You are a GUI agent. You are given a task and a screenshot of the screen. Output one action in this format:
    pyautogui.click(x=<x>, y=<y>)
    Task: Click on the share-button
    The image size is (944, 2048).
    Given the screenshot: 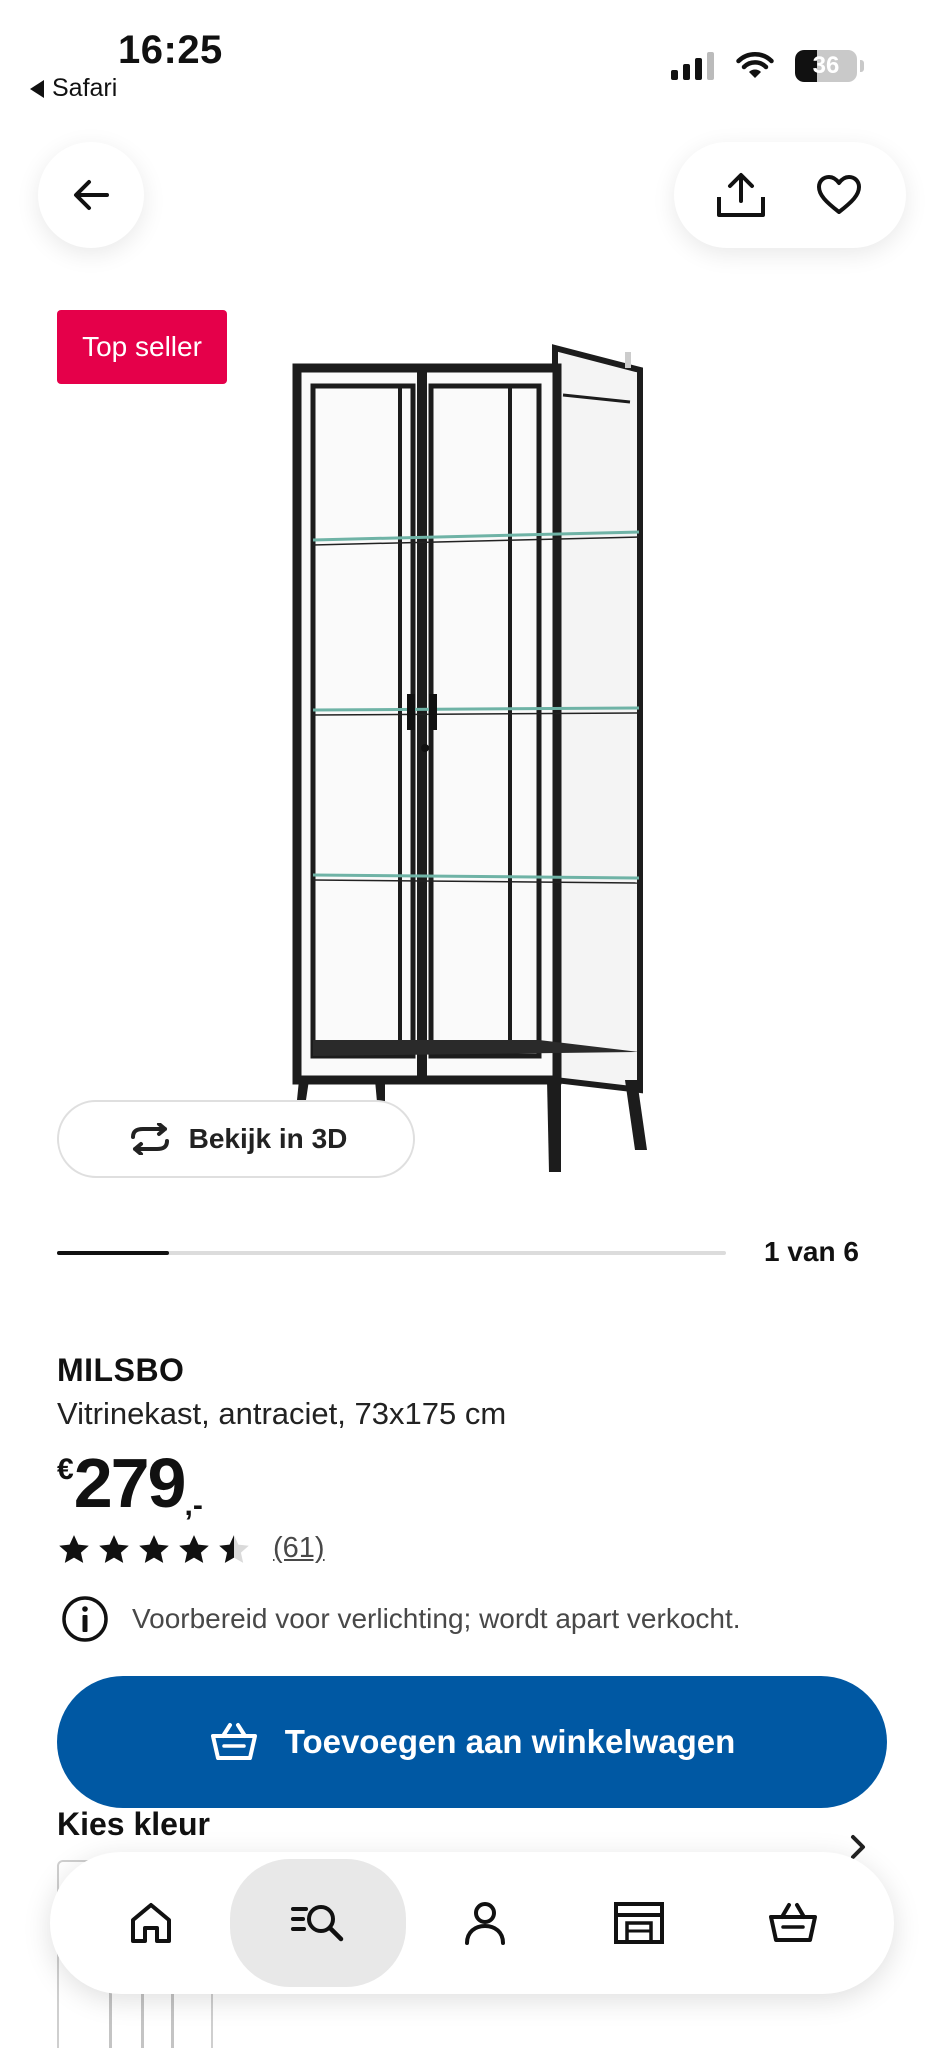 What is the action you would take?
    pyautogui.click(x=741, y=195)
    